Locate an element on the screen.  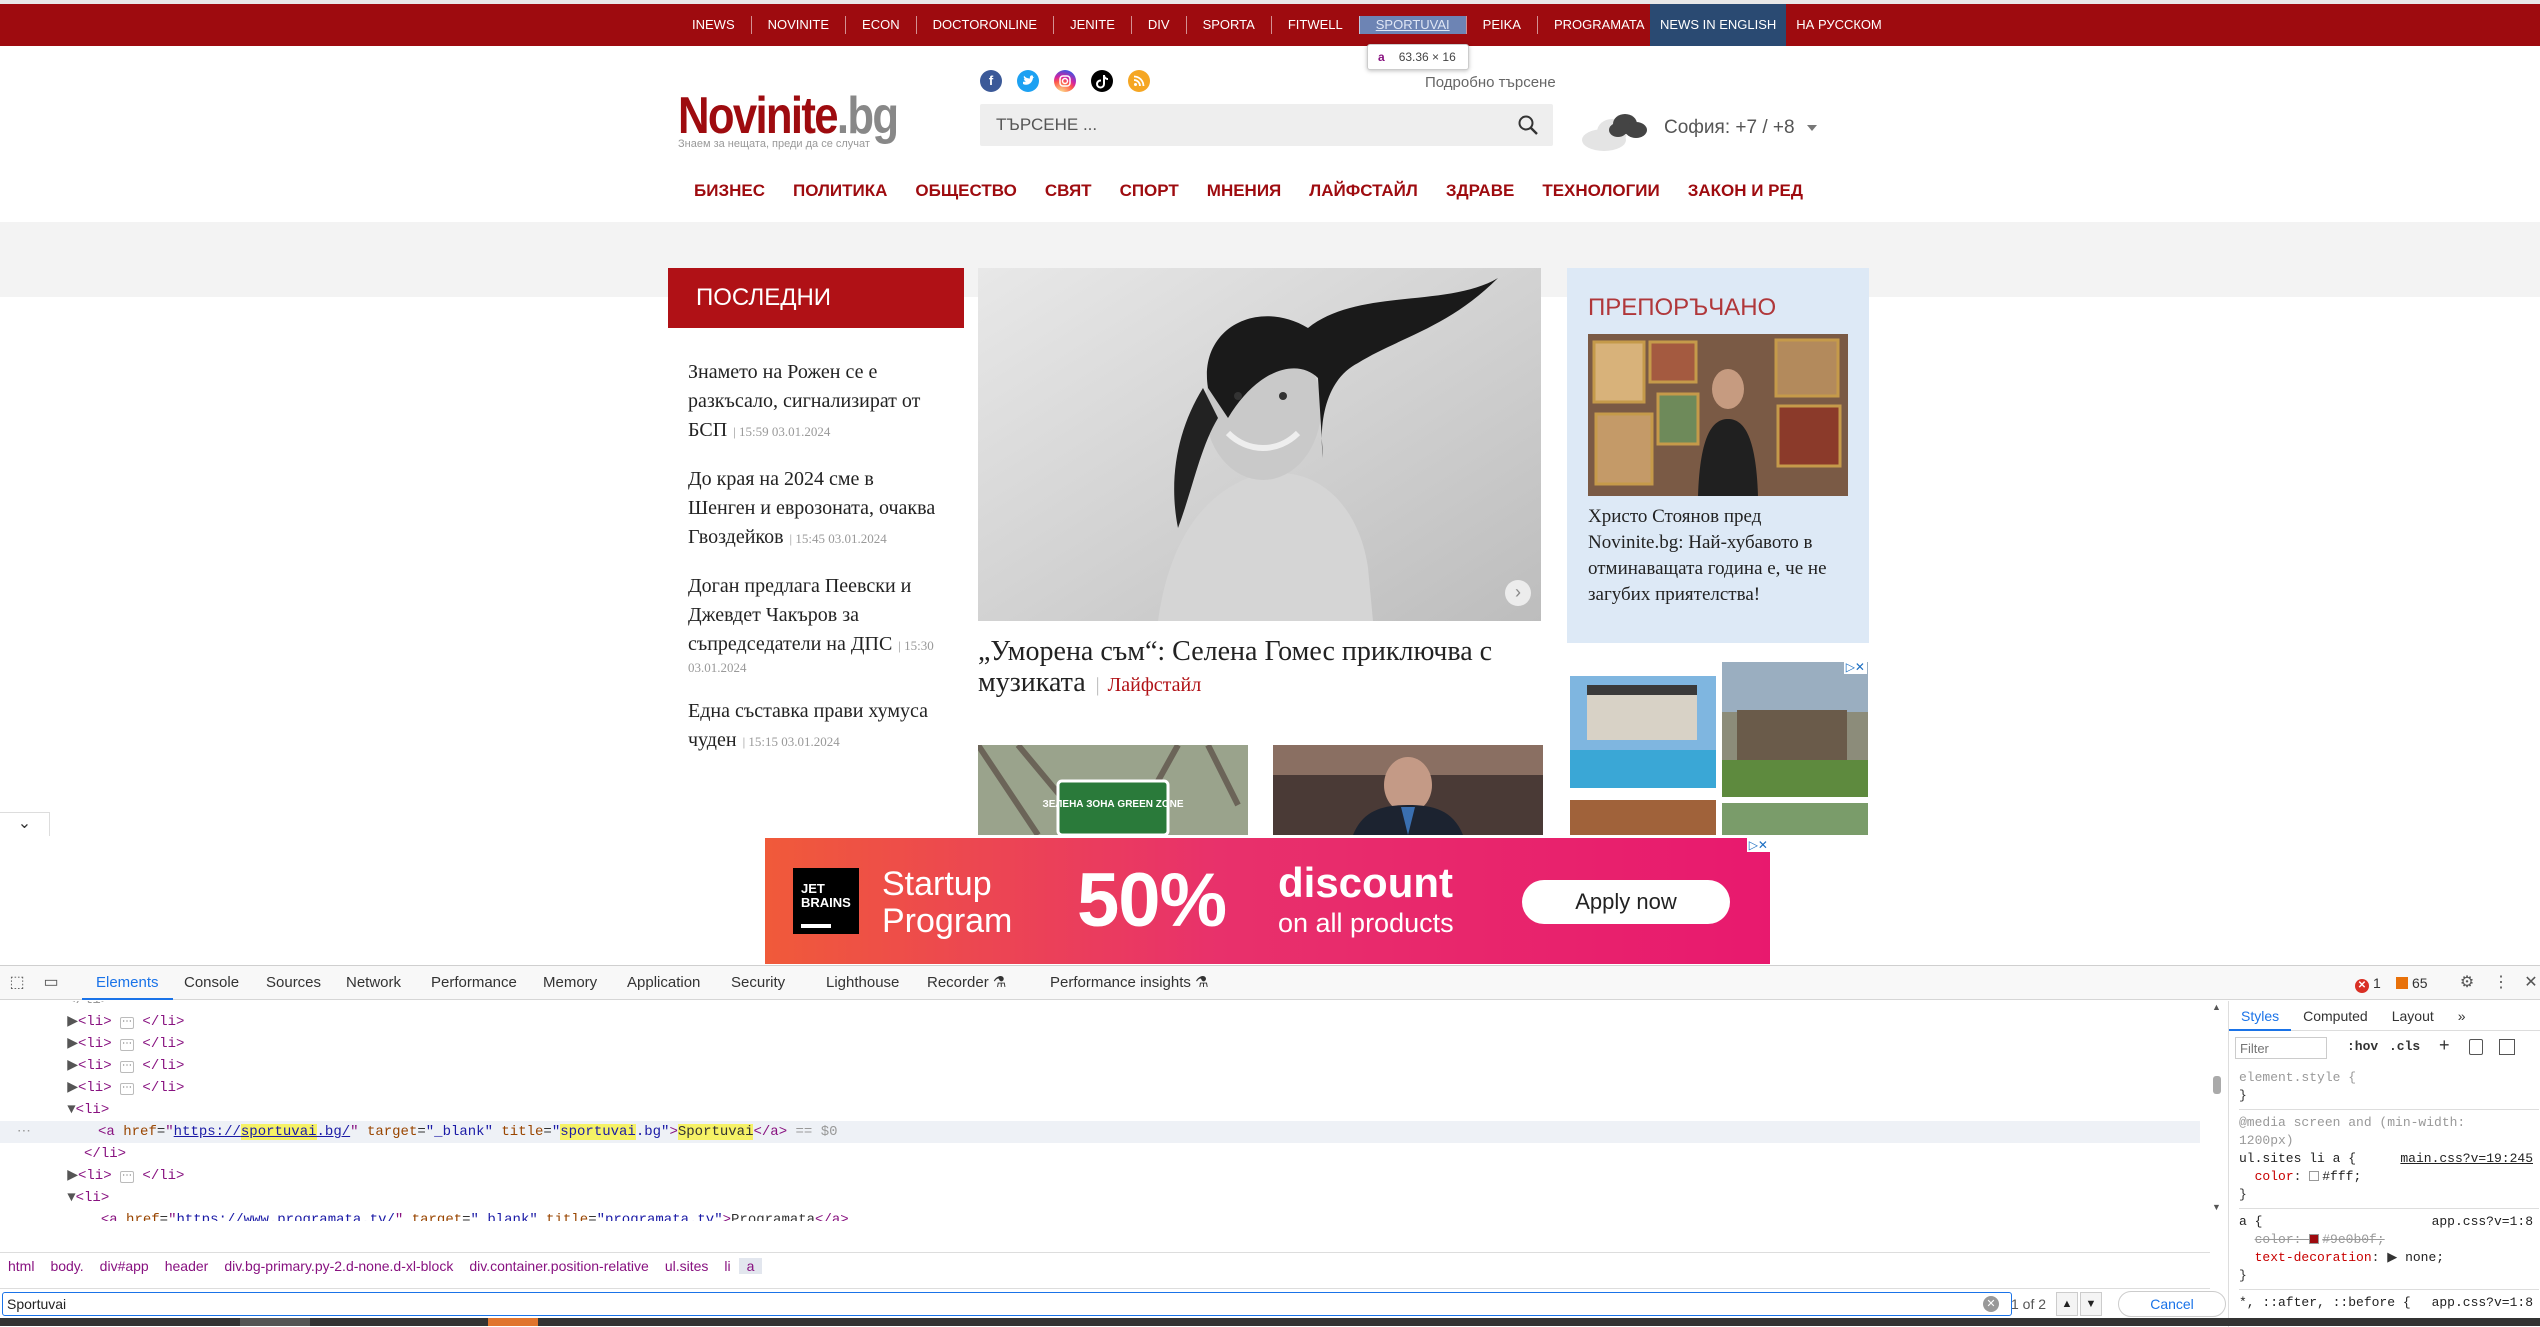
site-link-peika: PEIKA is located at coordinates (1501, 25).